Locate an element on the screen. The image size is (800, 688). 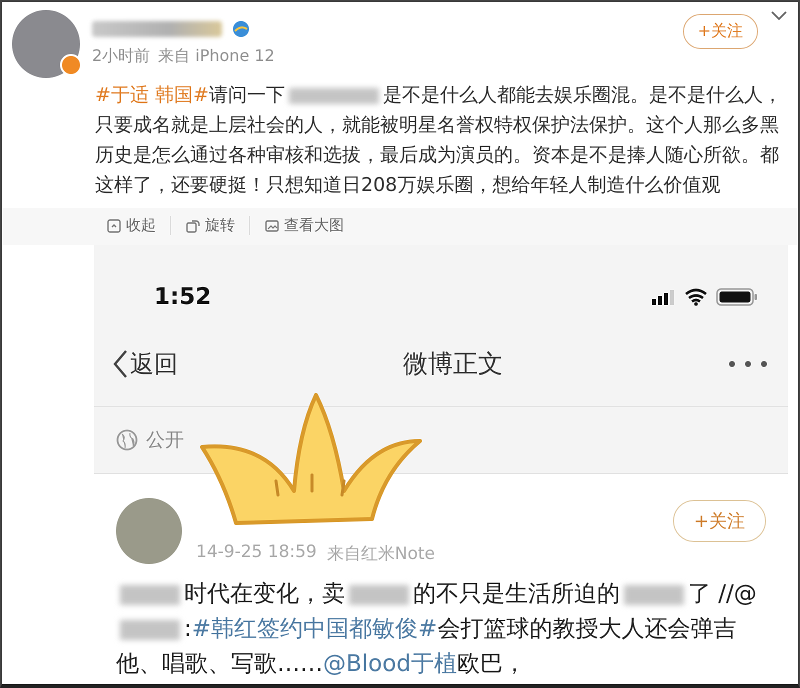
globe-icon is located at coordinates (127, 440).